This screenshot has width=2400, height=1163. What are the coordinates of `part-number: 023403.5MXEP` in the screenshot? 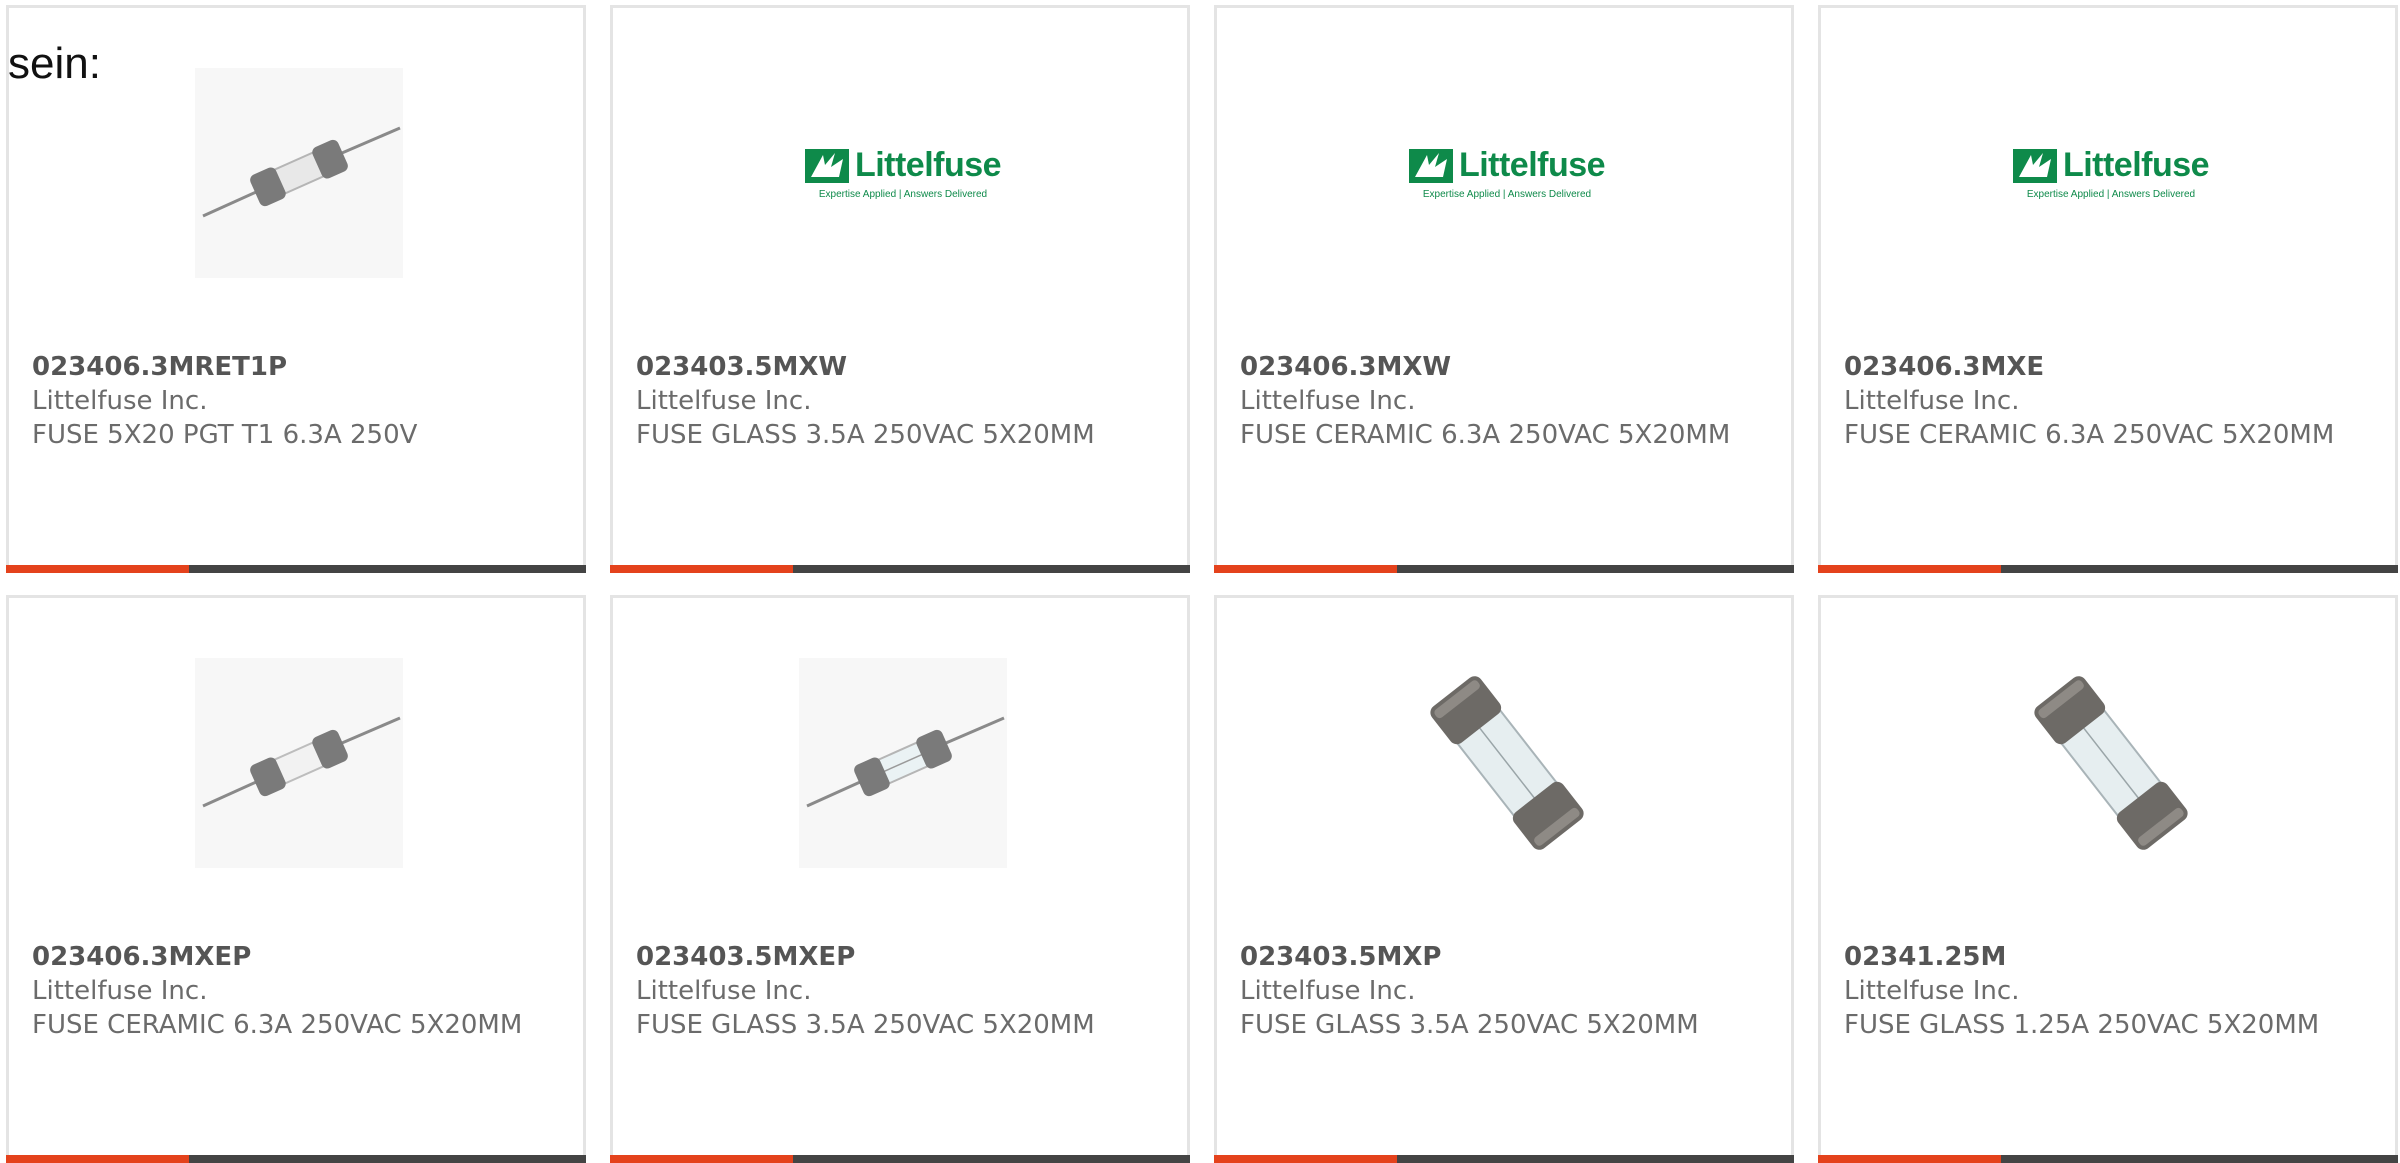 It's located at (901, 957).